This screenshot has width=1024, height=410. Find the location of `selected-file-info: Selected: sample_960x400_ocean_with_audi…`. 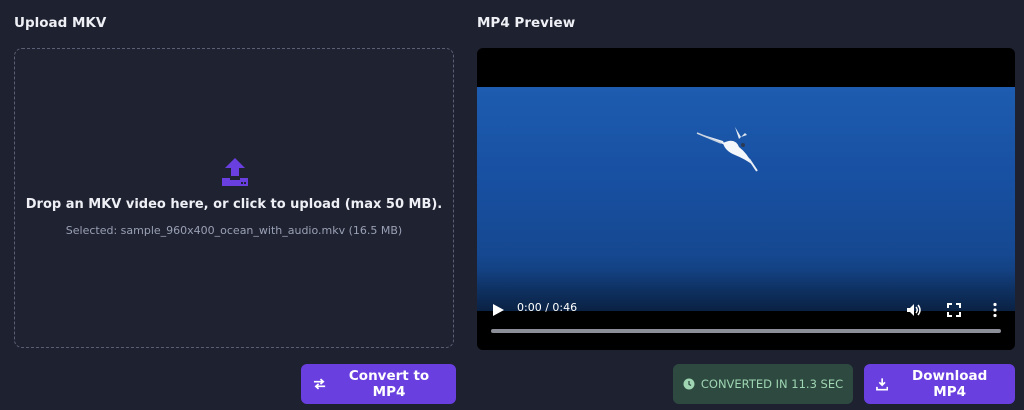

selected-file-info: Selected: sample_960x400_ocean_with_audi… is located at coordinates (234, 230).